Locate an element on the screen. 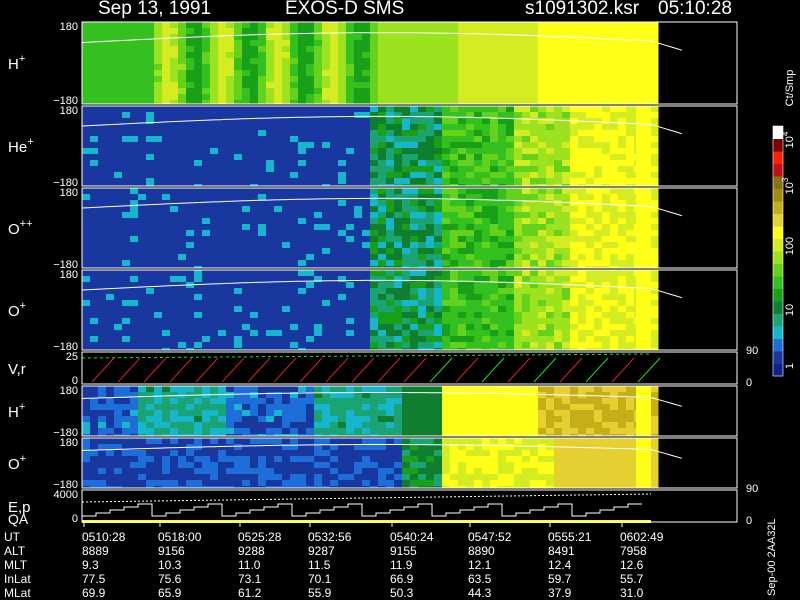  velocity-trace is located at coordinates (649, 370).